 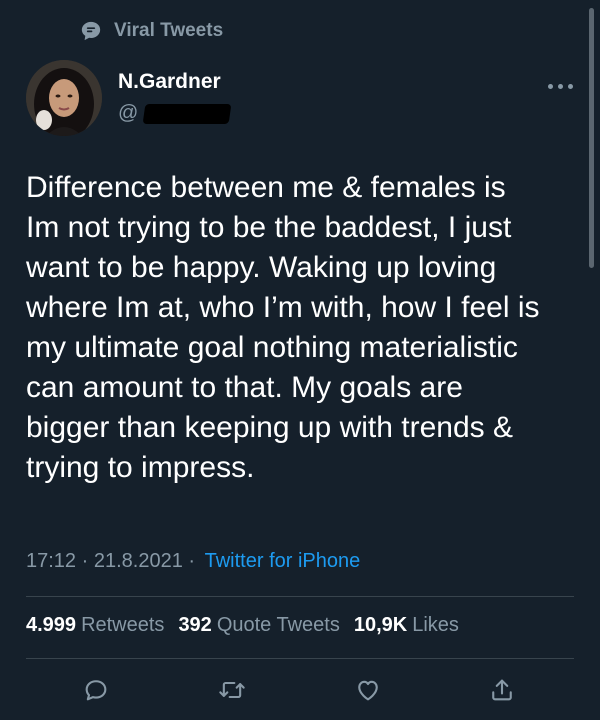 What do you see at coordinates (195, 625) in the screenshot?
I see `quote-tweets-count: 392` at bounding box center [195, 625].